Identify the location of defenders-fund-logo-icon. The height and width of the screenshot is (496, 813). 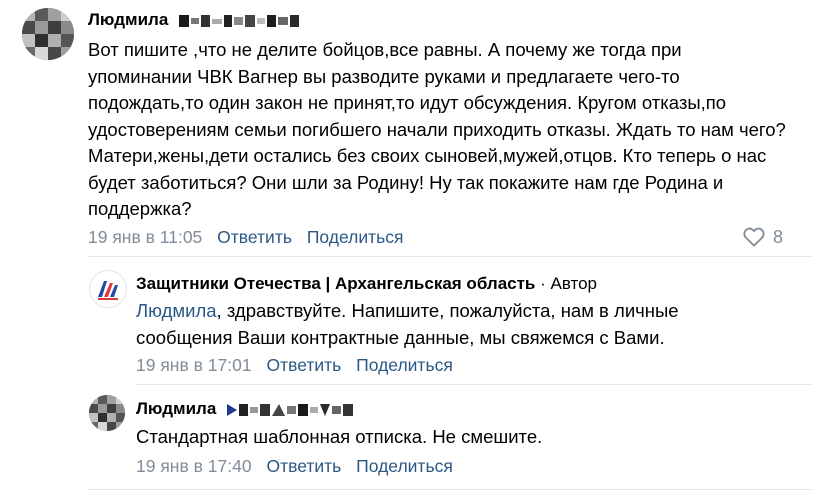
(108, 290).